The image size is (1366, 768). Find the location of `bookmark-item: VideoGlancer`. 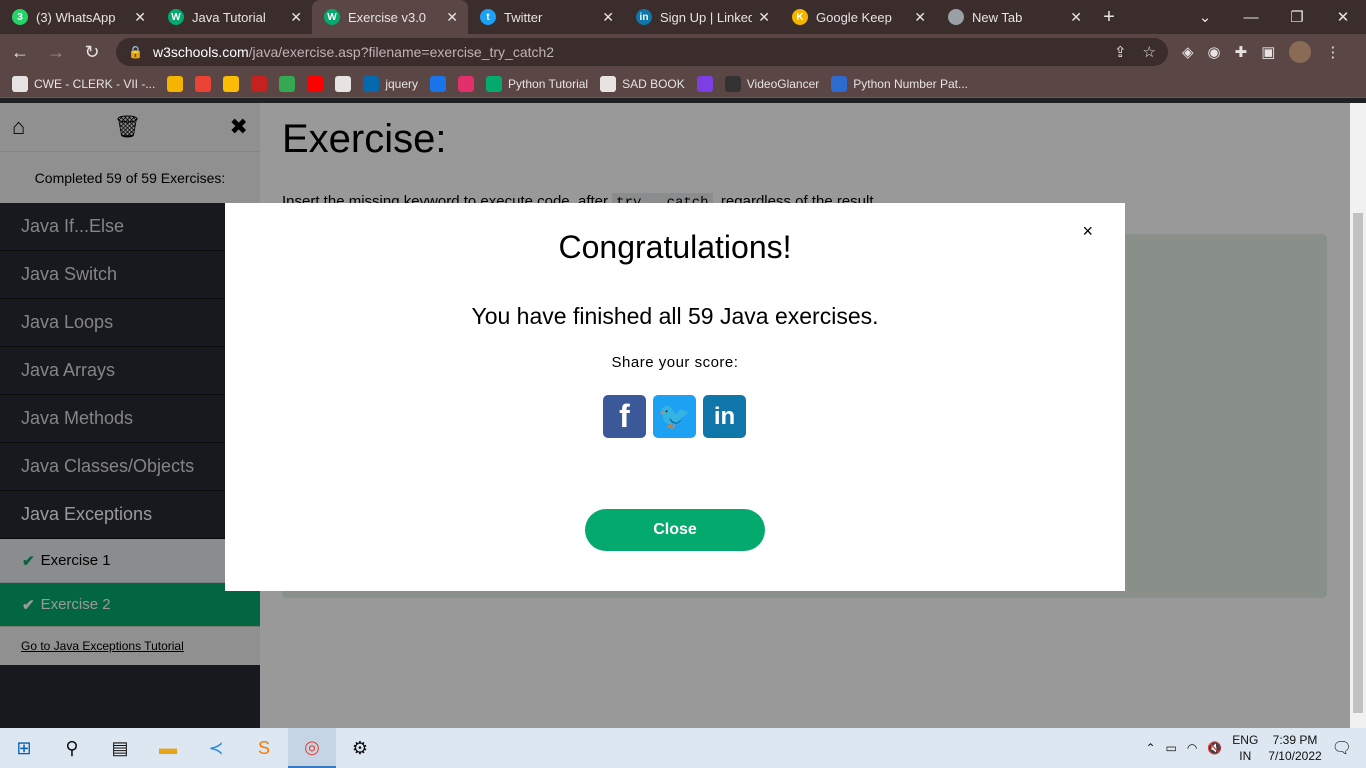

bookmark-item: VideoGlancer is located at coordinates (771, 83).